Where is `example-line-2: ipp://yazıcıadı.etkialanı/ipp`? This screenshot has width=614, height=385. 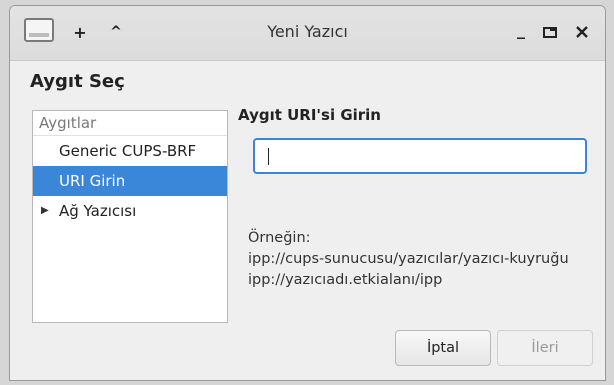
example-line-2: ipp://yazıcıadı.etkialanı/ipp is located at coordinates (345, 280).